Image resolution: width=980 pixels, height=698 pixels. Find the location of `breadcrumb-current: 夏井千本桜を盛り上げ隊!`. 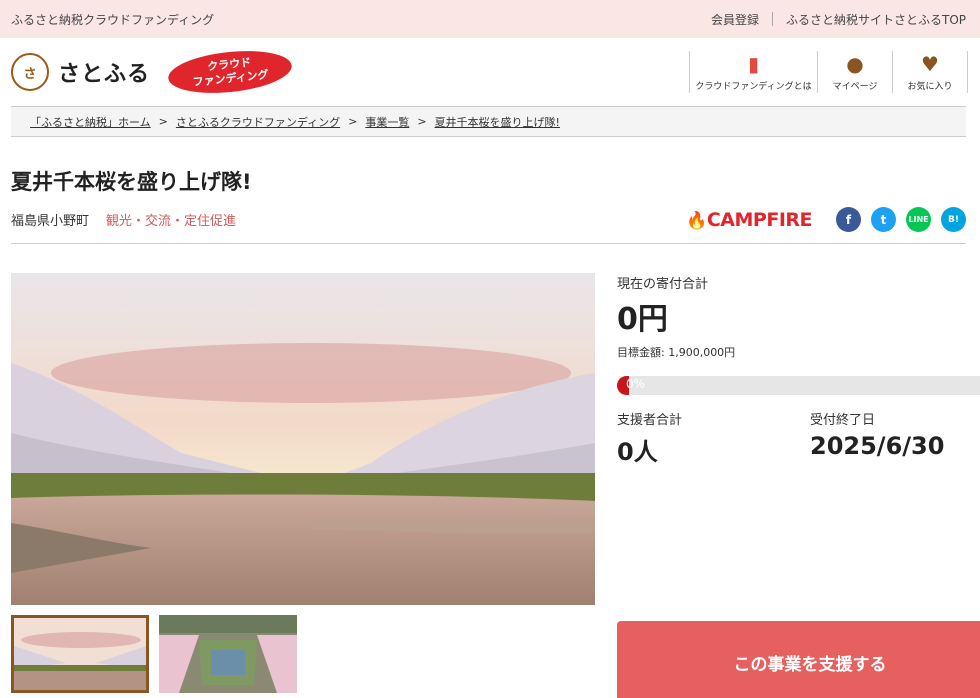

breadcrumb-current: 夏井千本桜を盛り上げ隊! is located at coordinates (497, 122).